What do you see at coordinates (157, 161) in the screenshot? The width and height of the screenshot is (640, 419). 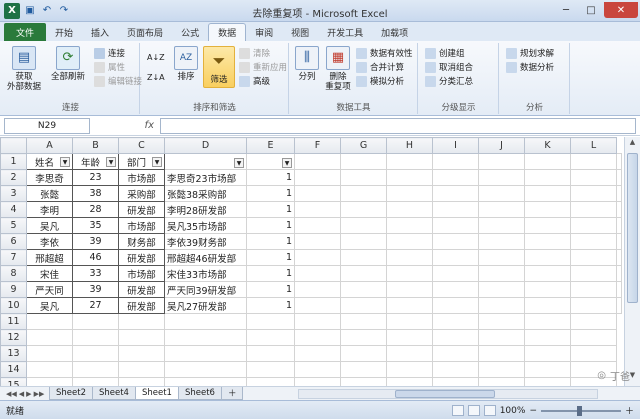 I see `filter-dropdown-icon: ▼` at bounding box center [157, 161].